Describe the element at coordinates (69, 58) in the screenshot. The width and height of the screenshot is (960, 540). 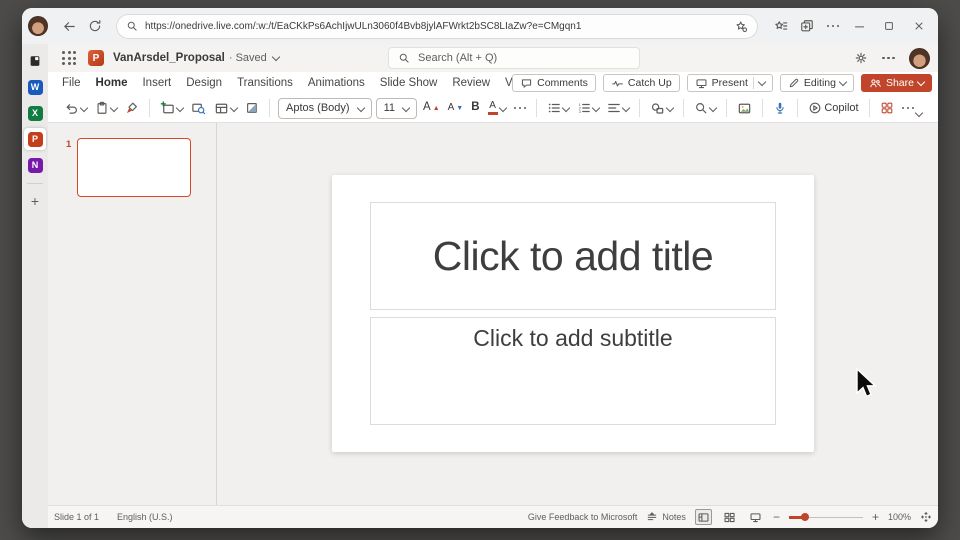
I see `app-launcher-button` at that location.